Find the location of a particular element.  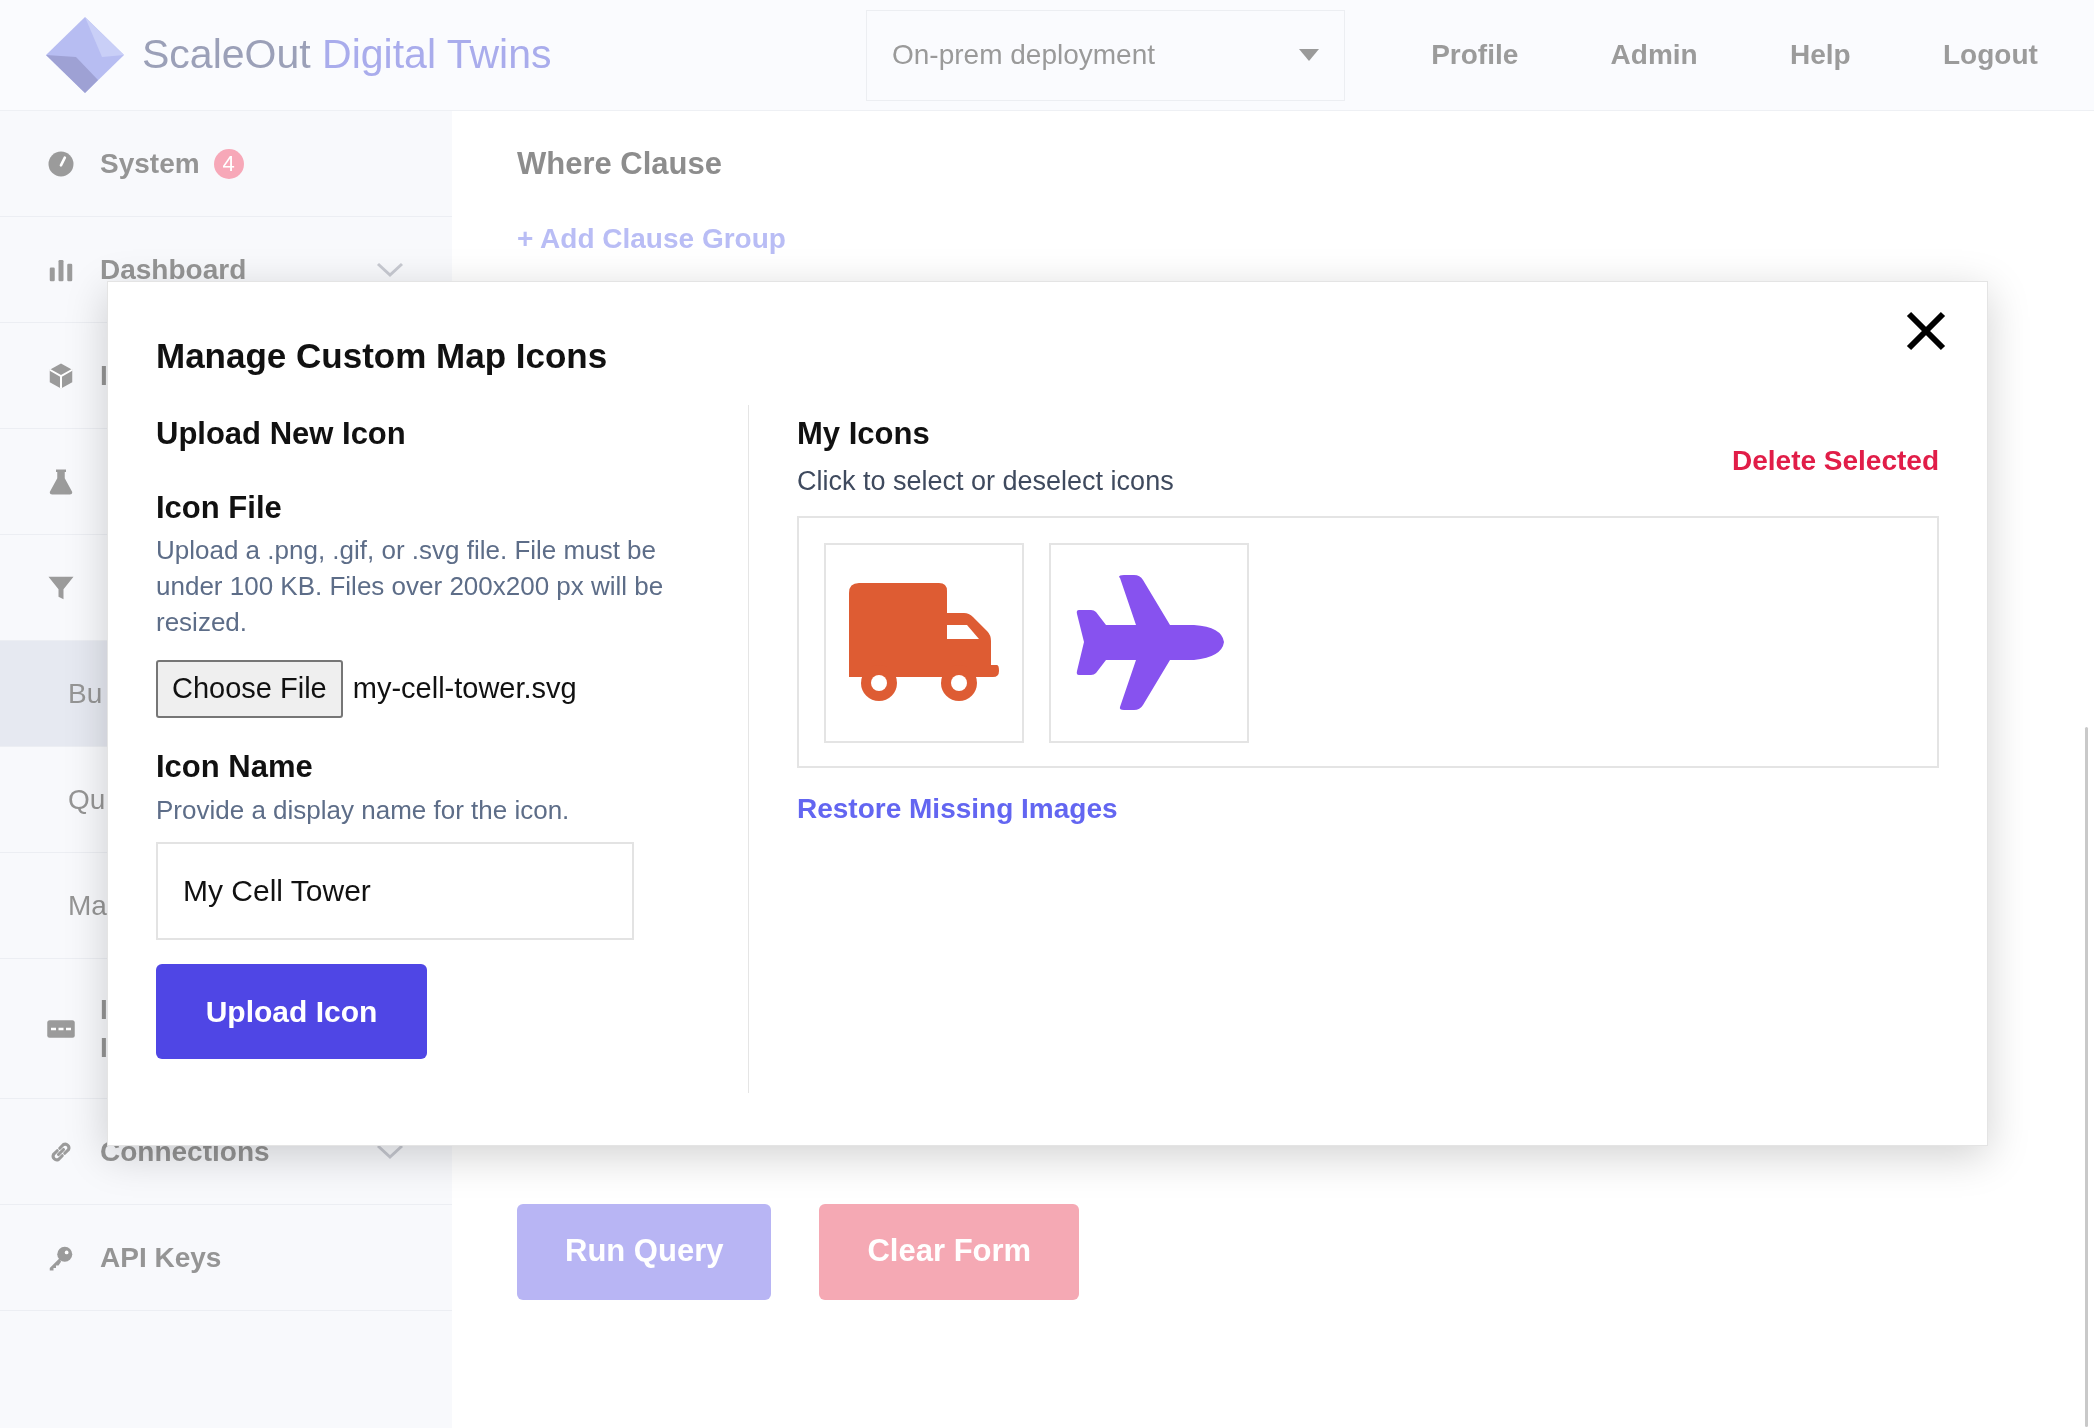

icon-name-field: My Cell Tower is located at coordinates (395, 891).